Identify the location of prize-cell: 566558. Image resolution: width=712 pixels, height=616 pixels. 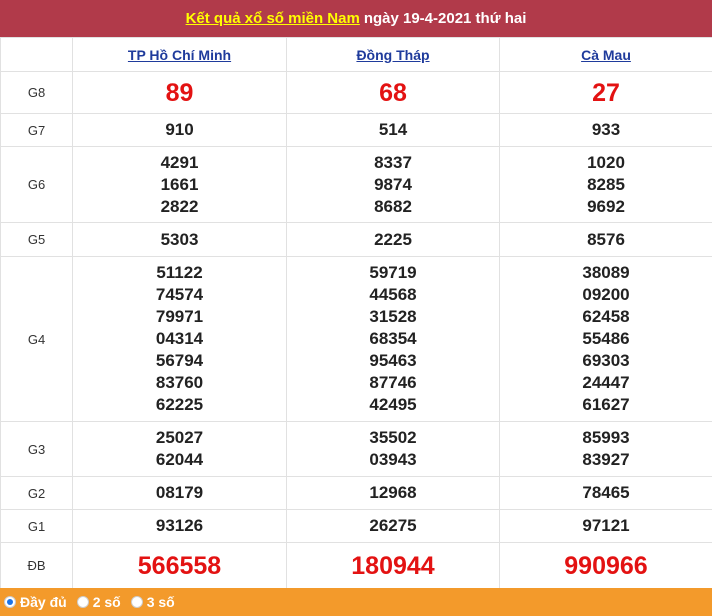
(179, 565).